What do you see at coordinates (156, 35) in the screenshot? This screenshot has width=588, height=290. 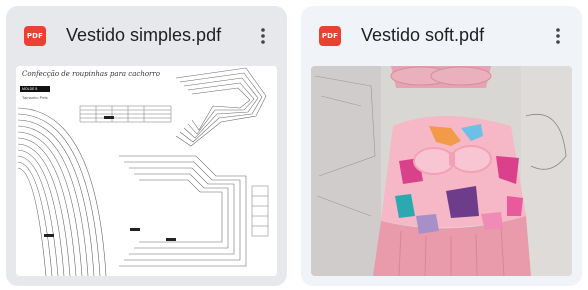 I see `file-title: Vestido simples.pdf` at bounding box center [156, 35].